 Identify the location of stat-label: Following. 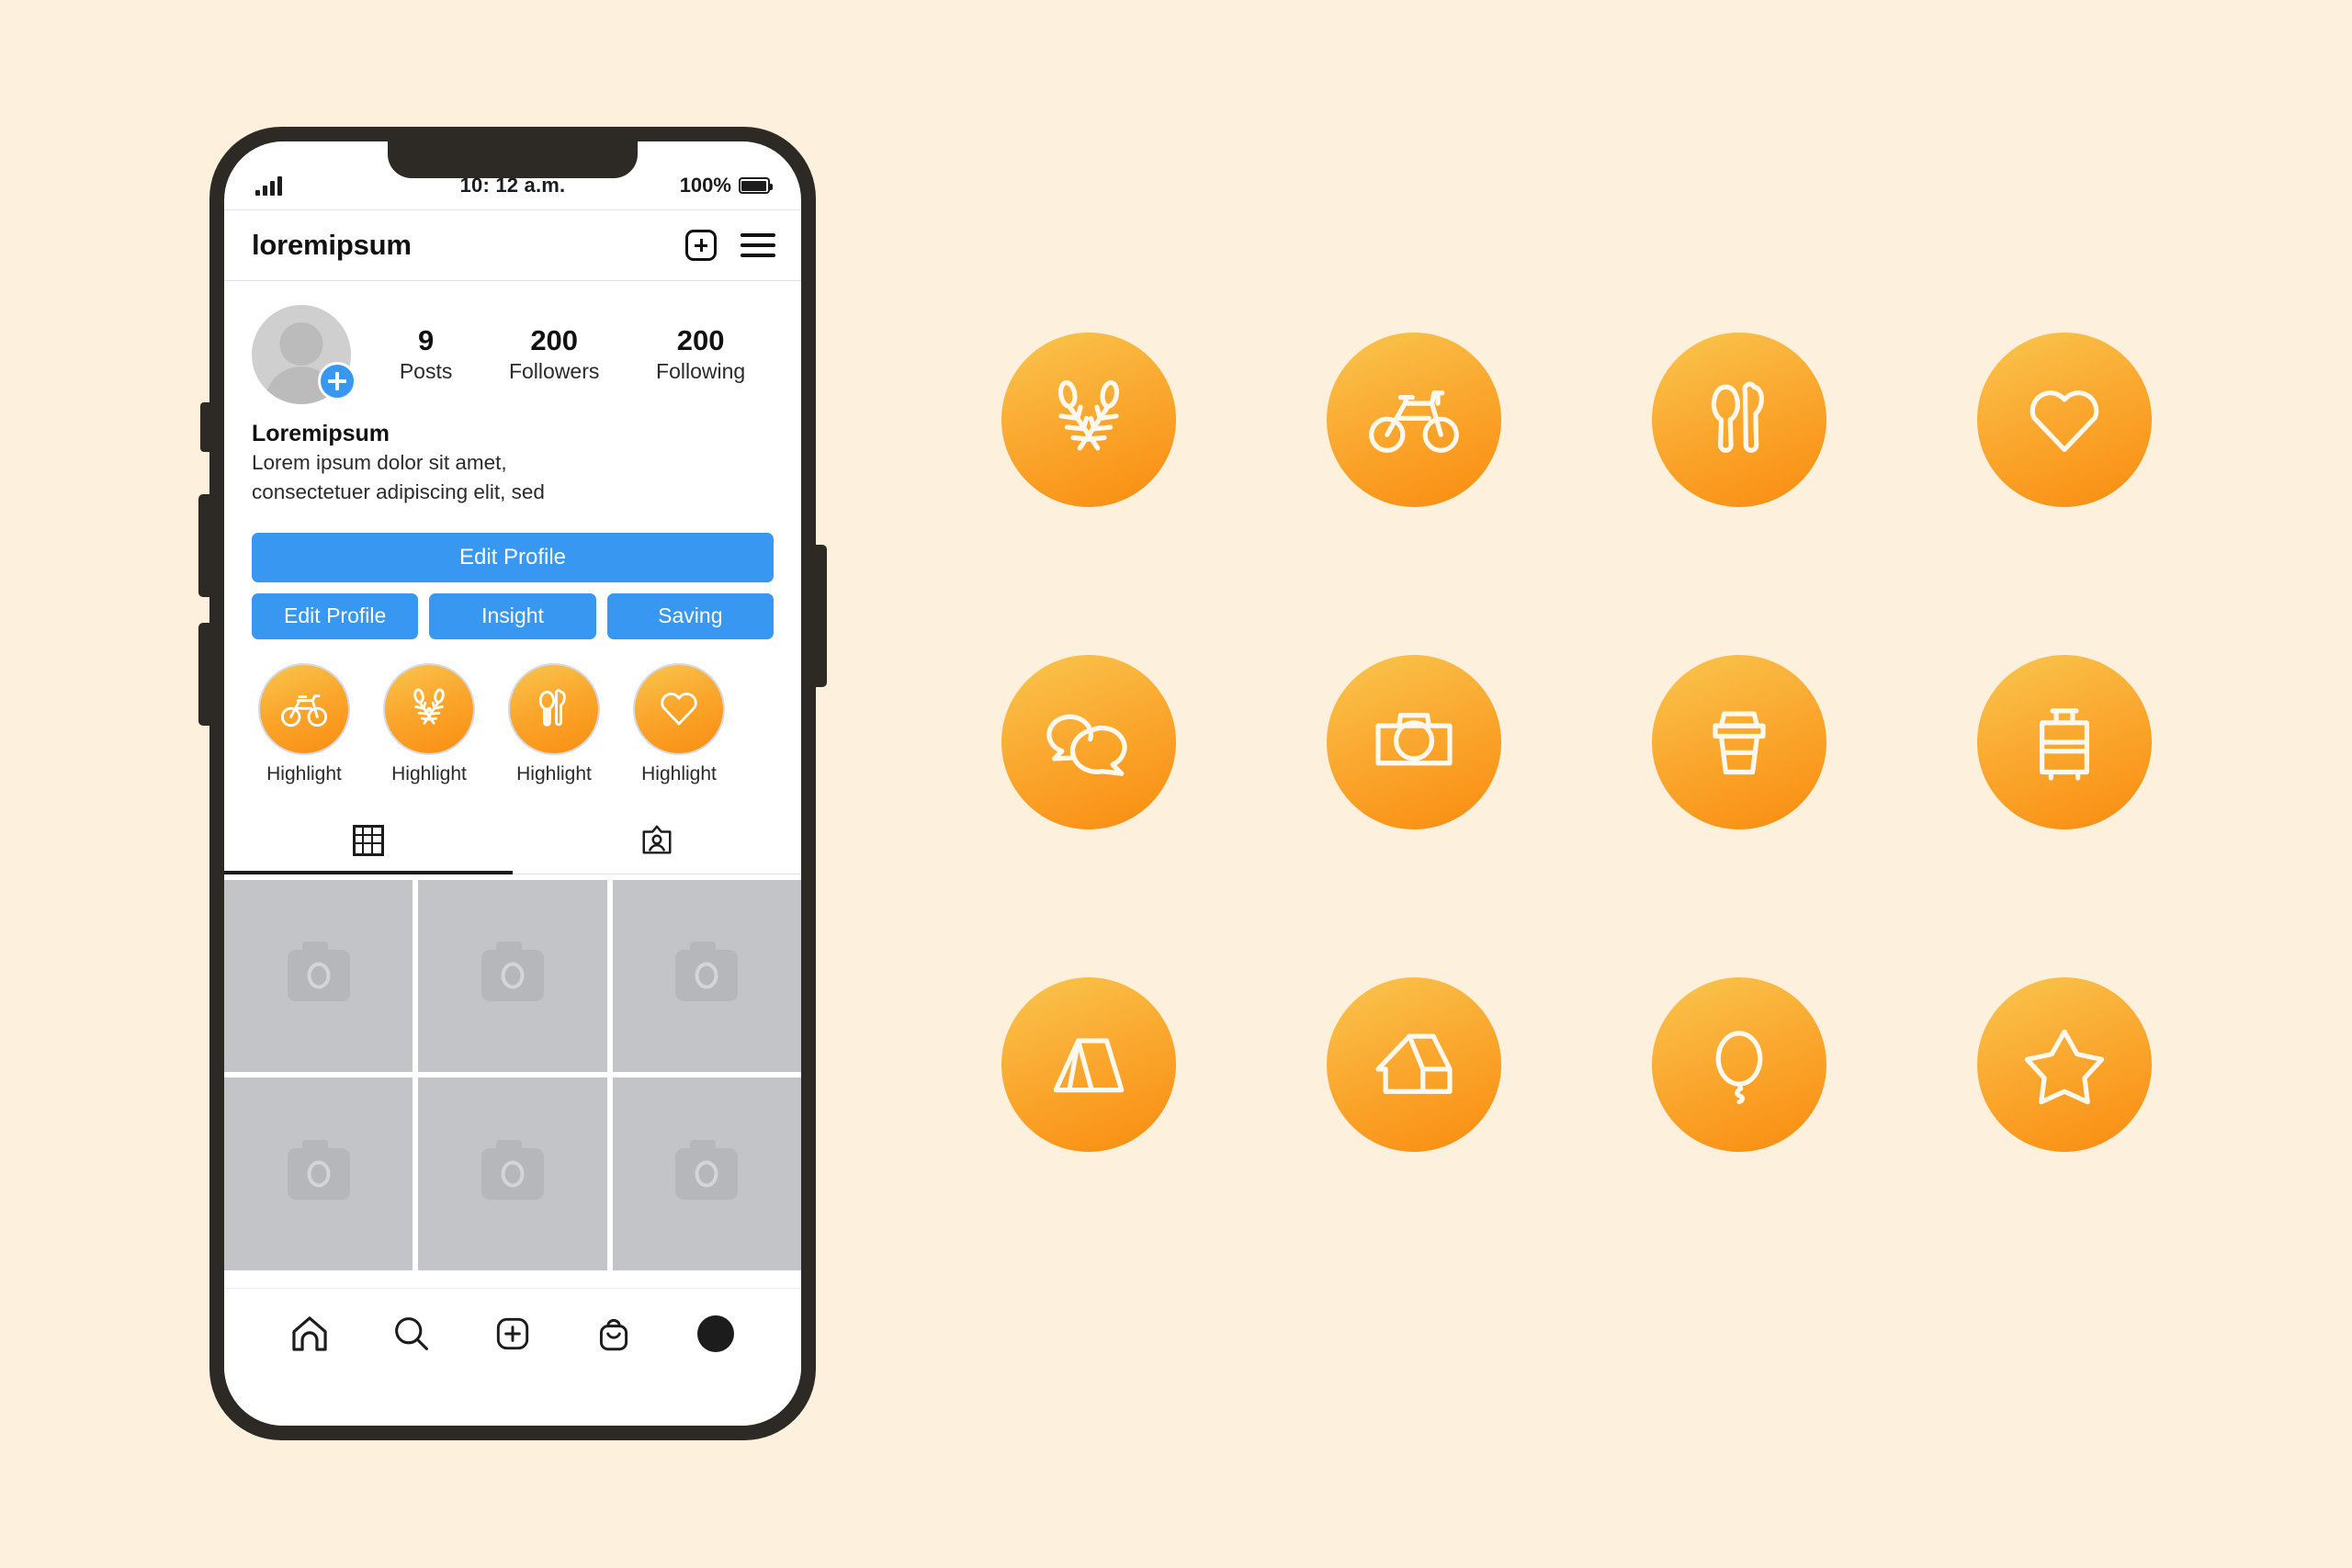
(701, 371).